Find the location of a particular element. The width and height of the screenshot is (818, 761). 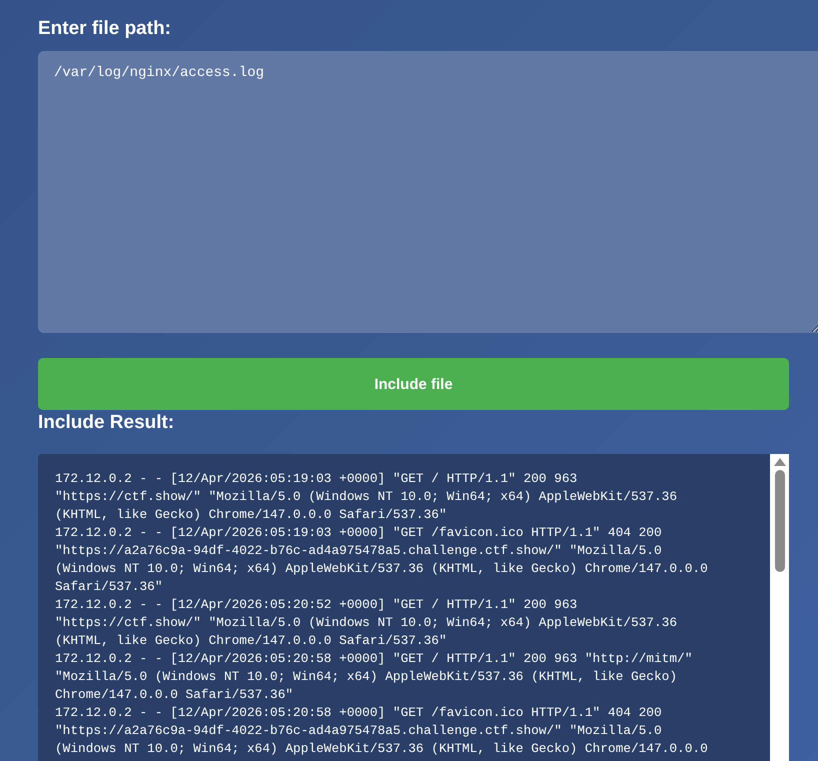

scrollbar is located at coordinates (779, 607).